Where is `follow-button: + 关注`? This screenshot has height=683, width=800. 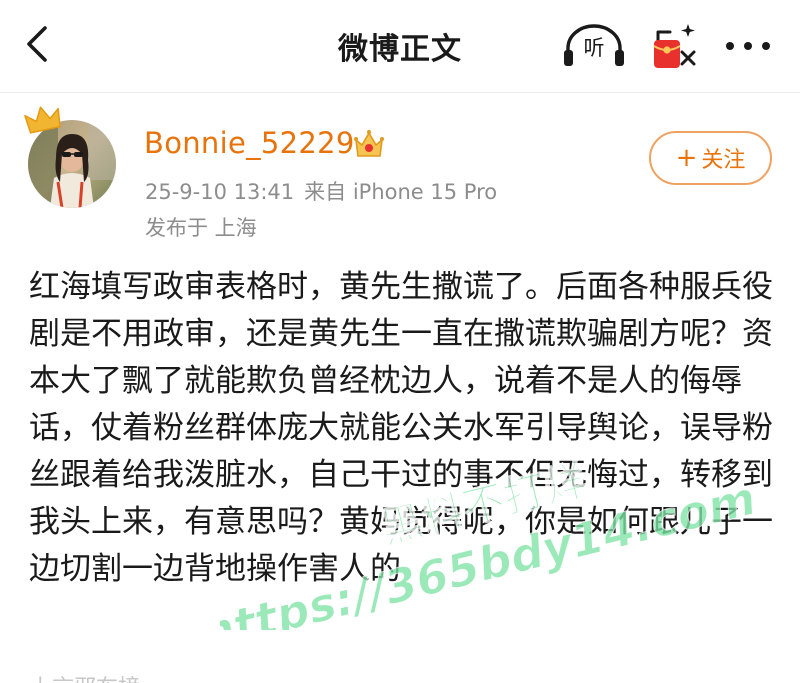 follow-button: + 关注 is located at coordinates (710, 158).